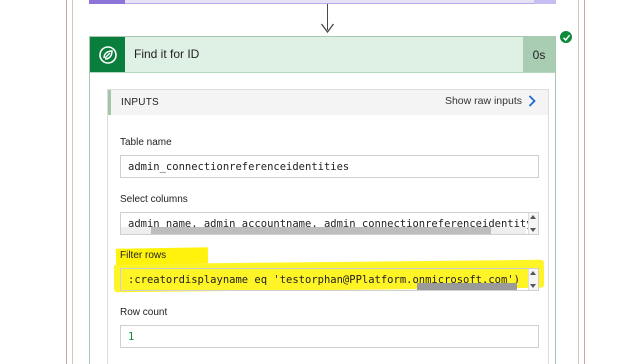 The height and width of the screenshot is (364, 620). Describe the element at coordinates (143, 255) in the screenshot. I see `filter-rows-label: Filter rows` at that location.